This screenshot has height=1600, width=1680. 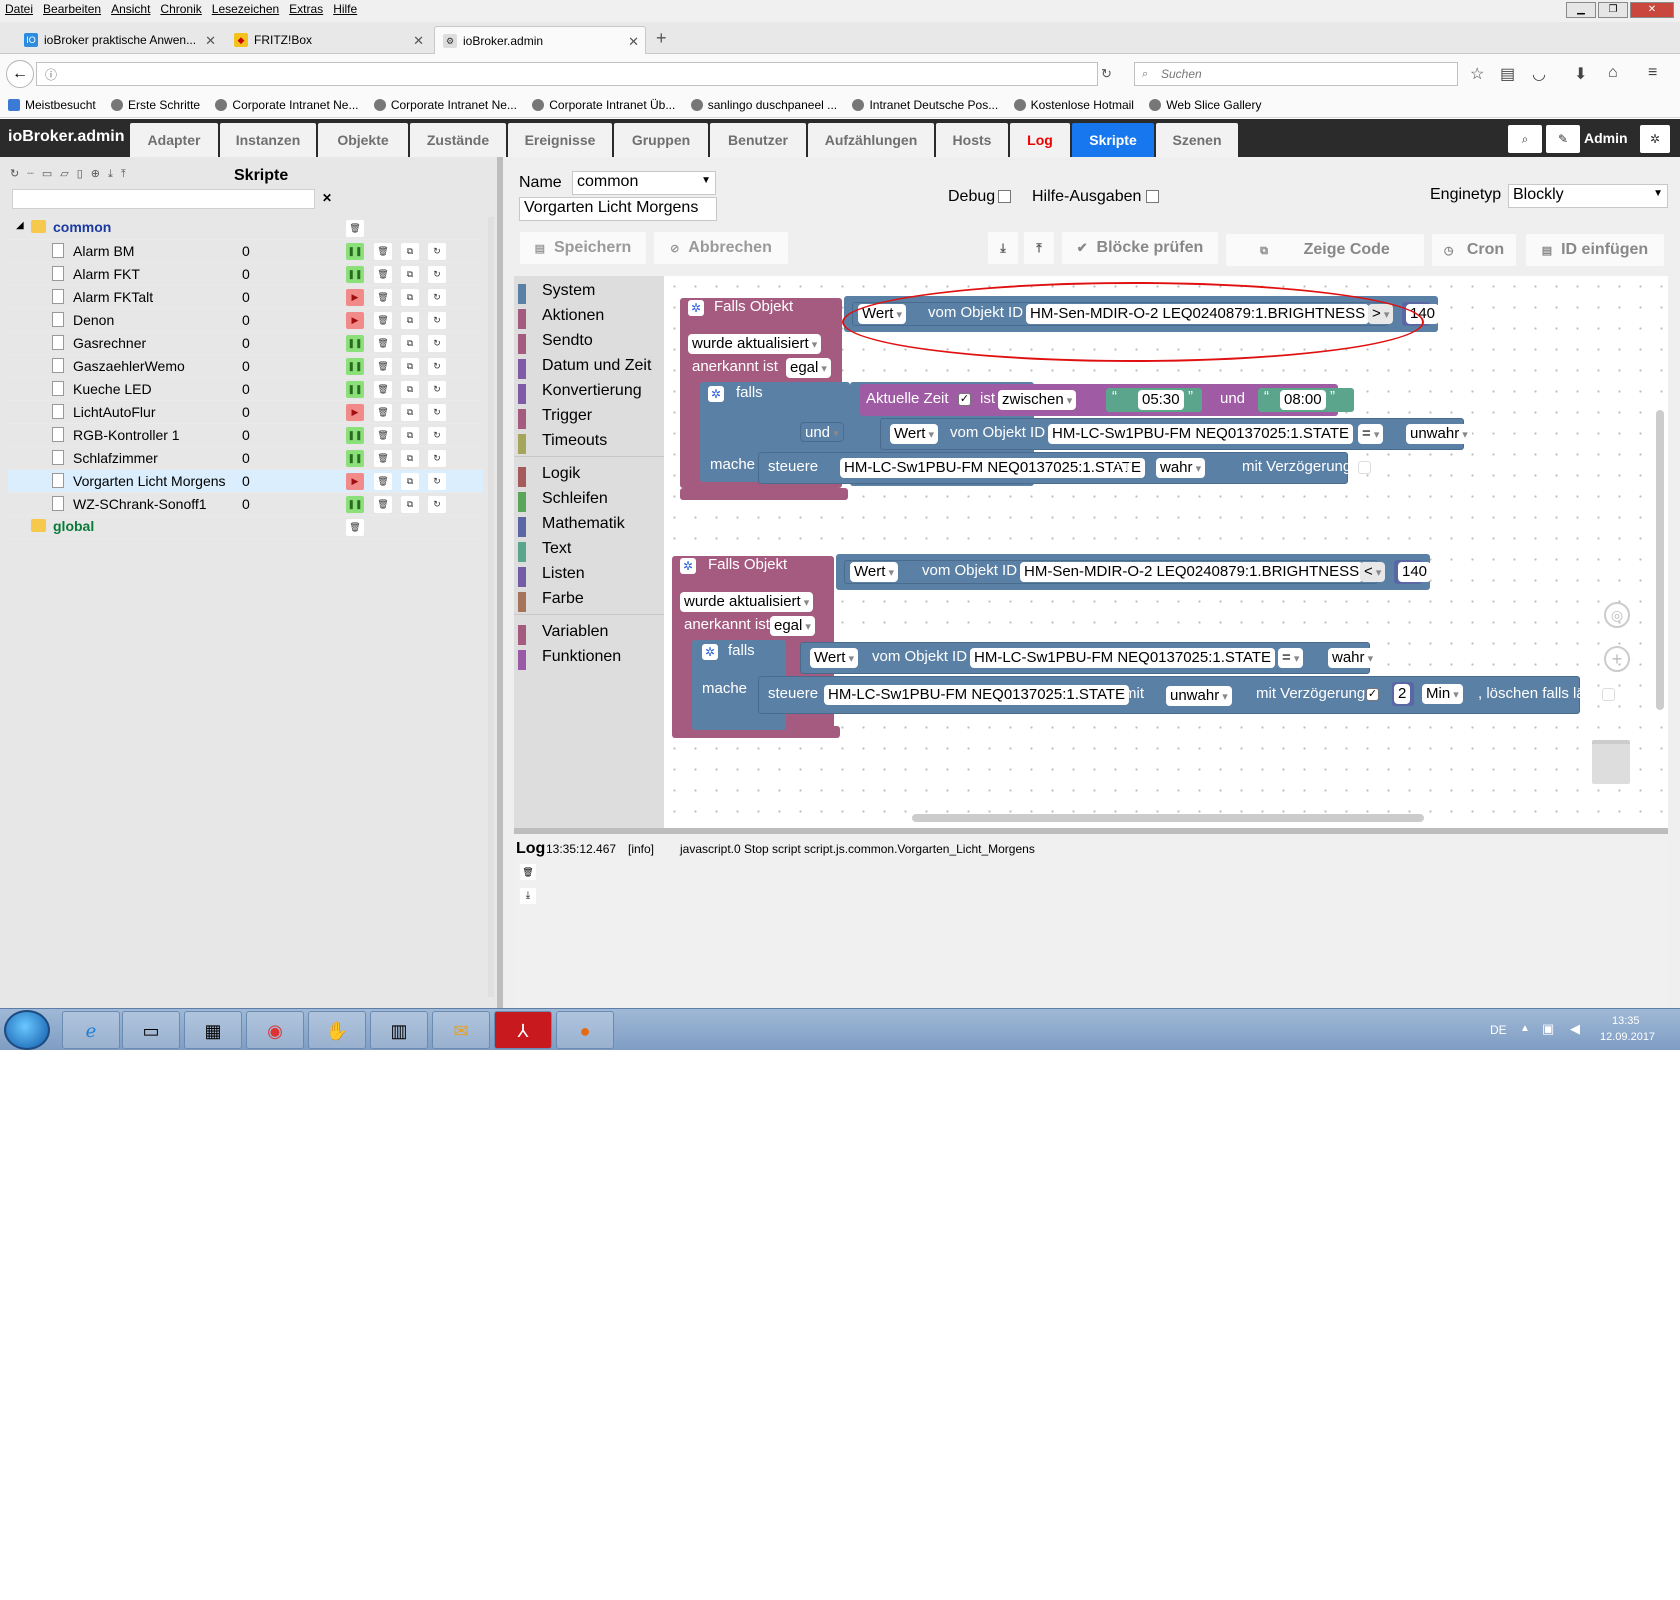 What do you see at coordinates (1364, 467) in the screenshot?
I see `delay-checkbox` at bounding box center [1364, 467].